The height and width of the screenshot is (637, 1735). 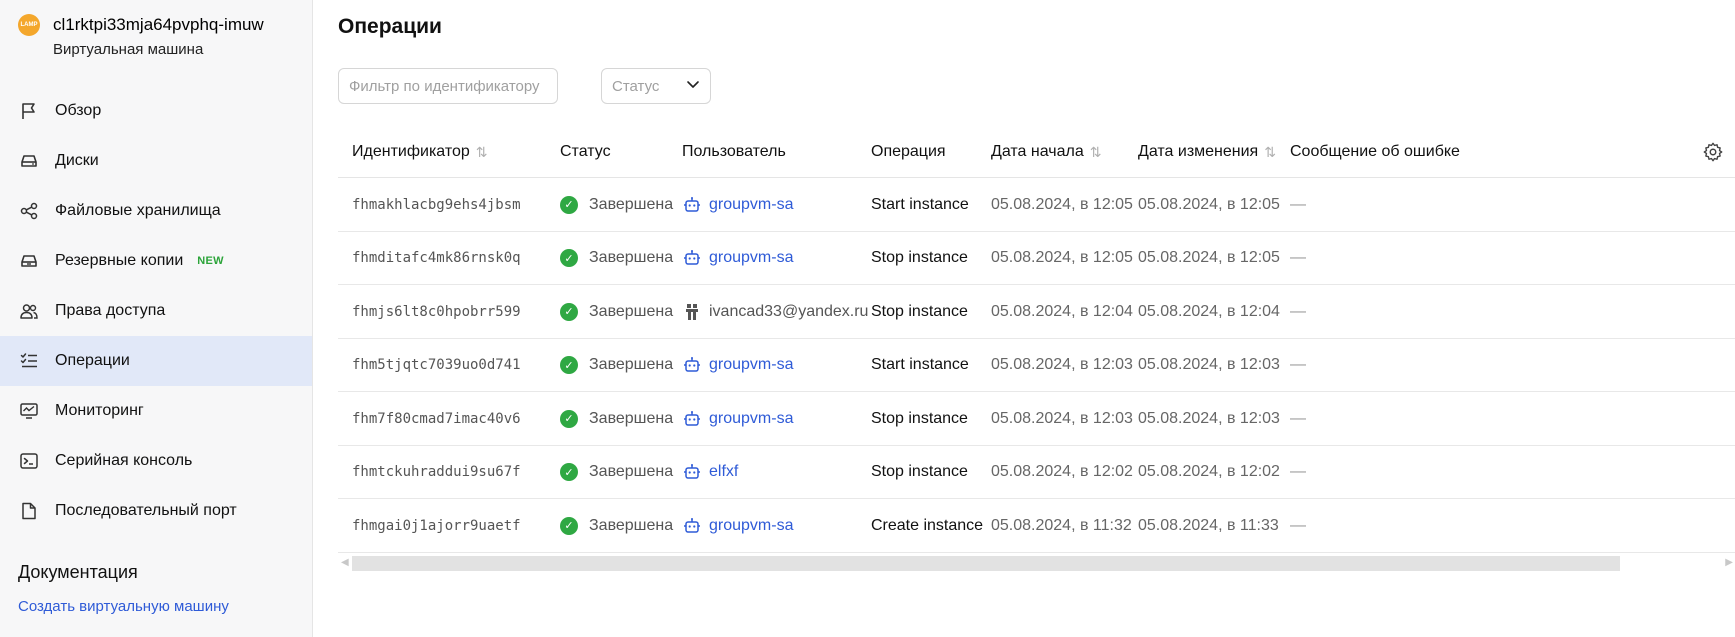 What do you see at coordinates (436, 365) in the screenshot?
I see `operation-id: fhm5tjqtc7039uo0d741` at bounding box center [436, 365].